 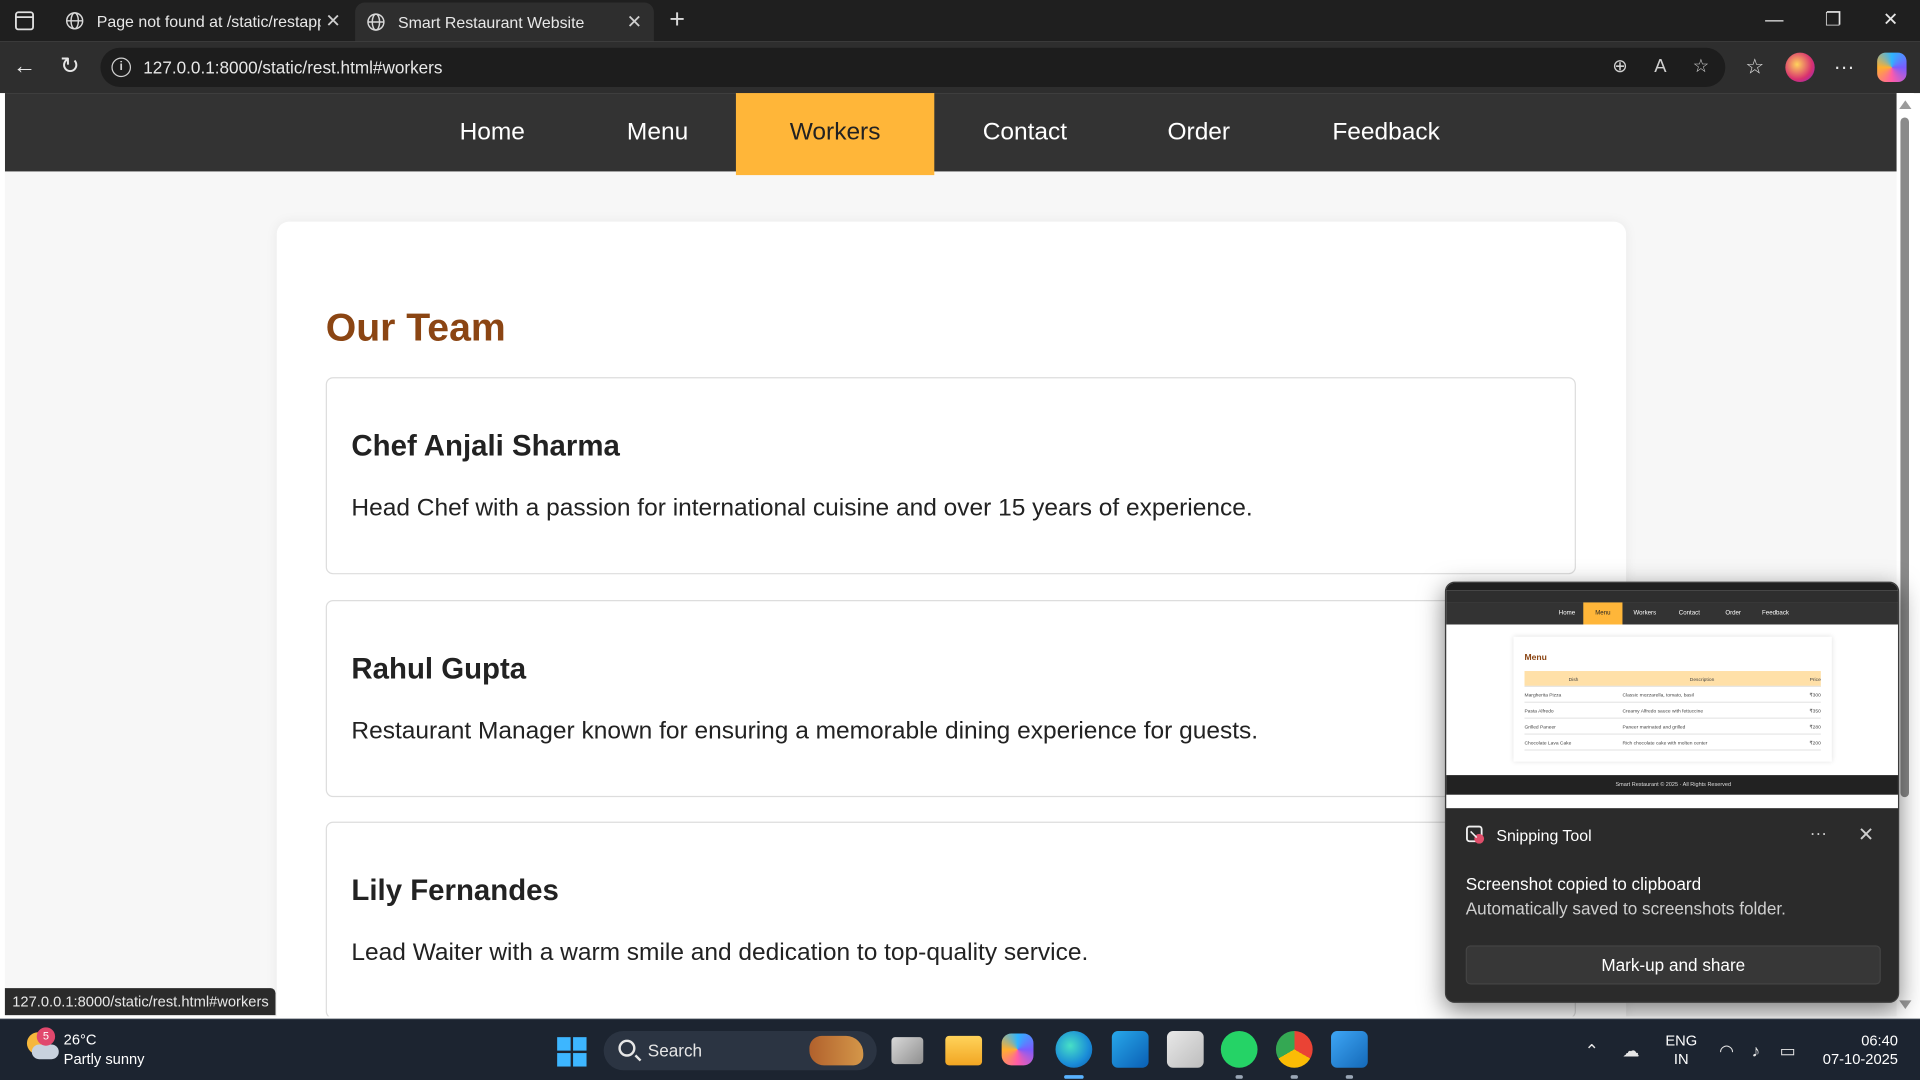 I want to click on task-view-icon, so click(x=907, y=1051).